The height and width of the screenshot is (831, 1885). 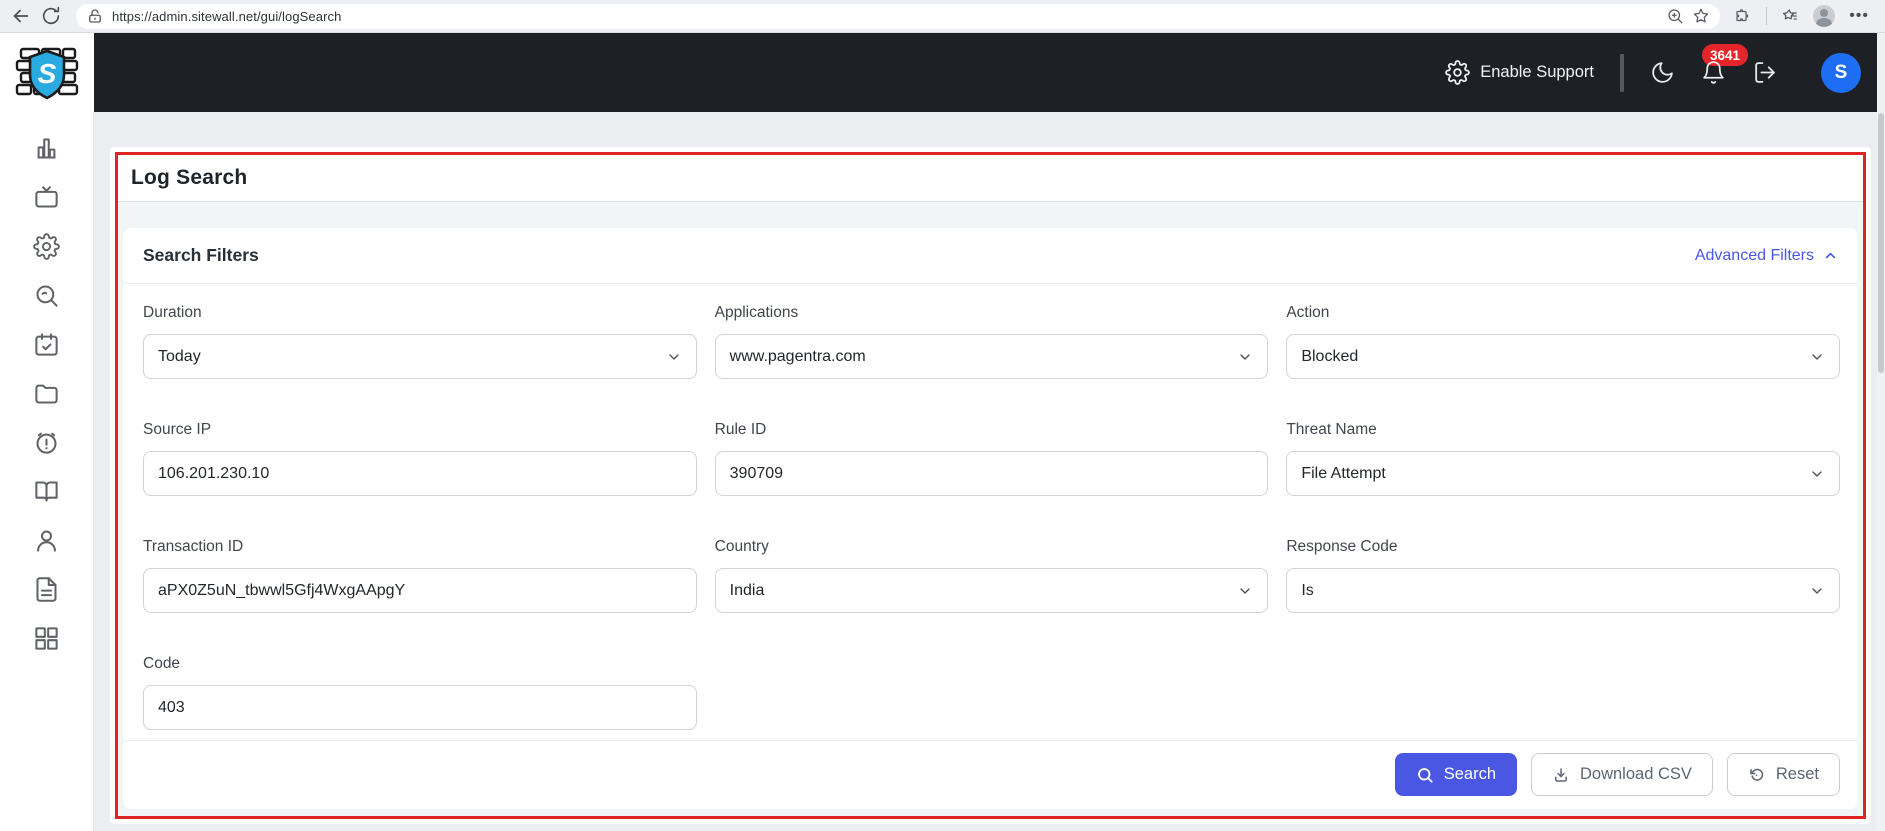 I want to click on logout-icon, so click(x=1764, y=72).